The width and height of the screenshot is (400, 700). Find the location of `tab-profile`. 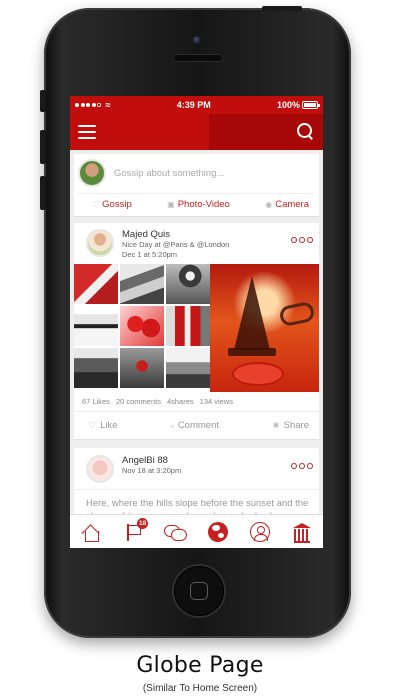

tab-profile is located at coordinates (260, 532).